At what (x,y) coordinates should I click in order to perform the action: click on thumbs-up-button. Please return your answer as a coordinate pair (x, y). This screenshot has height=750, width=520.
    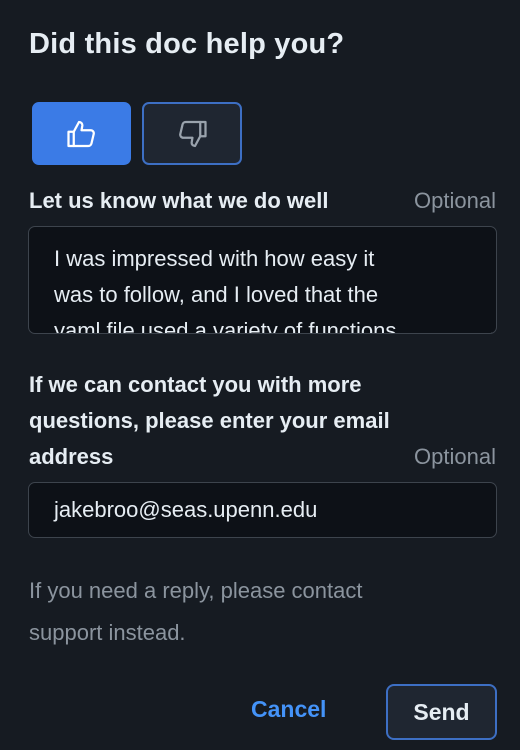
    Looking at the image, I should click on (81, 133).